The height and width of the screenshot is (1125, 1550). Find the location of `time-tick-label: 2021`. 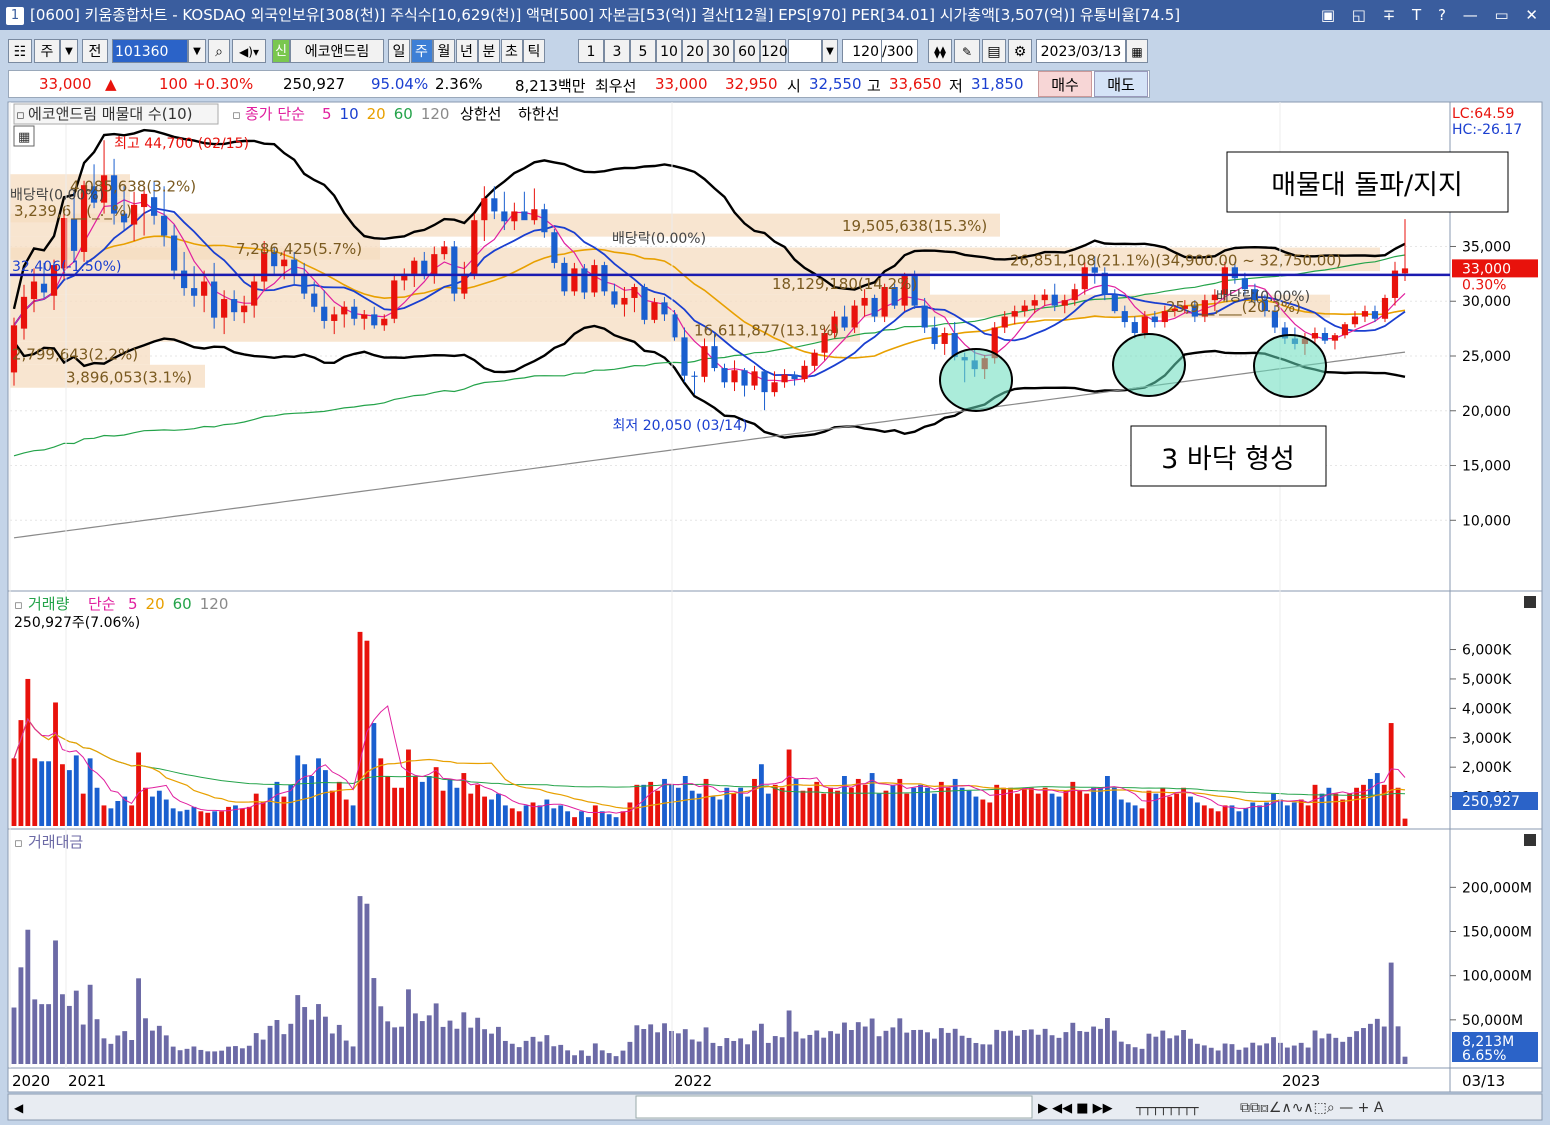

time-tick-label: 2021 is located at coordinates (87, 1081).